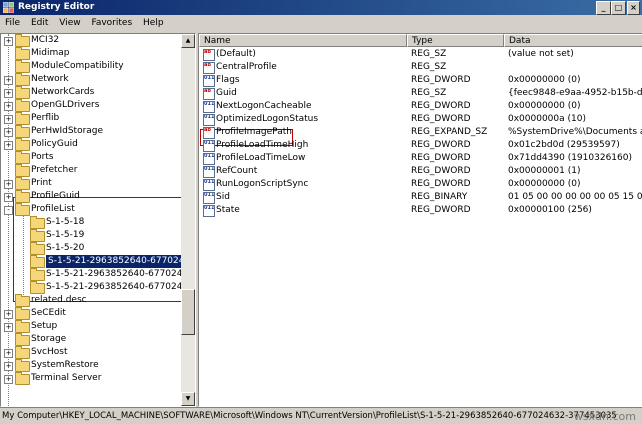  Describe the element at coordinates (39, 23) in the screenshot. I see `menu-edit: Edit` at that location.